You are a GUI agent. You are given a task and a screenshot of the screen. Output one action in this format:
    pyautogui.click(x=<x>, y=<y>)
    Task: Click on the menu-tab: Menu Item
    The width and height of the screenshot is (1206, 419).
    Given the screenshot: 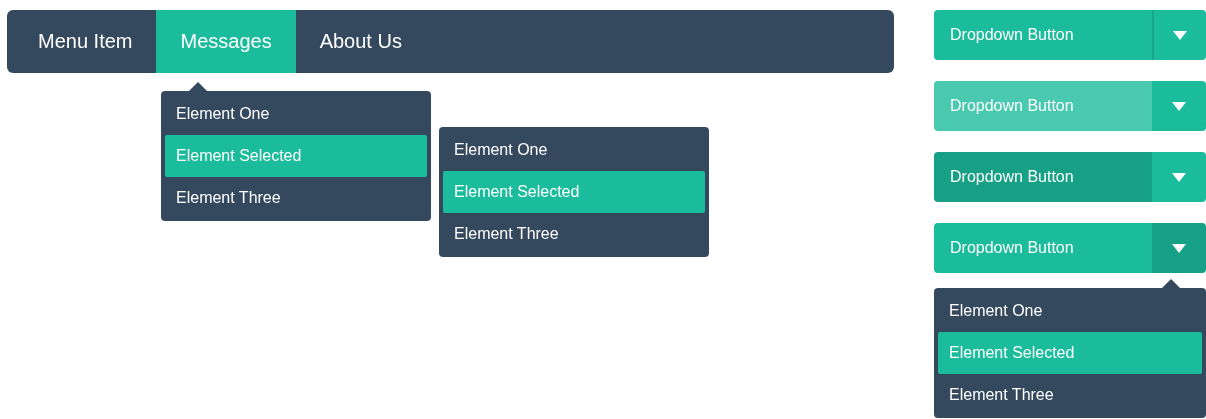 What is the action you would take?
    pyautogui.click(x=85, y=41)
    